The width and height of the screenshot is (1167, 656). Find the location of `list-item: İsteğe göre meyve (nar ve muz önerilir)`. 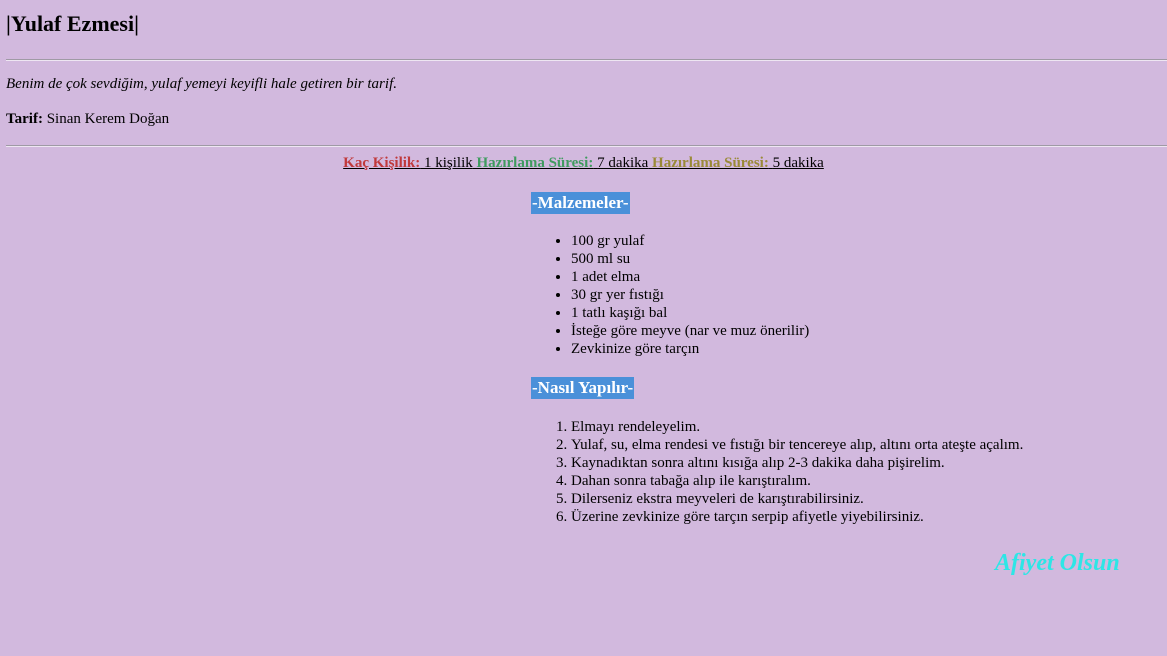

list-item: İsteğe göre meyve (nar ve muz önerilir) is located at coordinates (690, 331).